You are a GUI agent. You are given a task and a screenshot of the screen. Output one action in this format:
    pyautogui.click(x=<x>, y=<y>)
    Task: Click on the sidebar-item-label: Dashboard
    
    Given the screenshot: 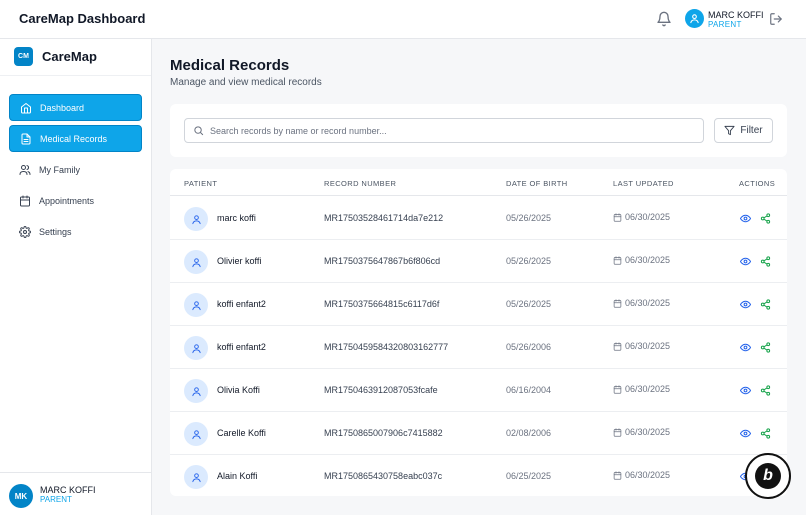 What is the action you would take?
    pyautogui.click(x=62, y=107)
    